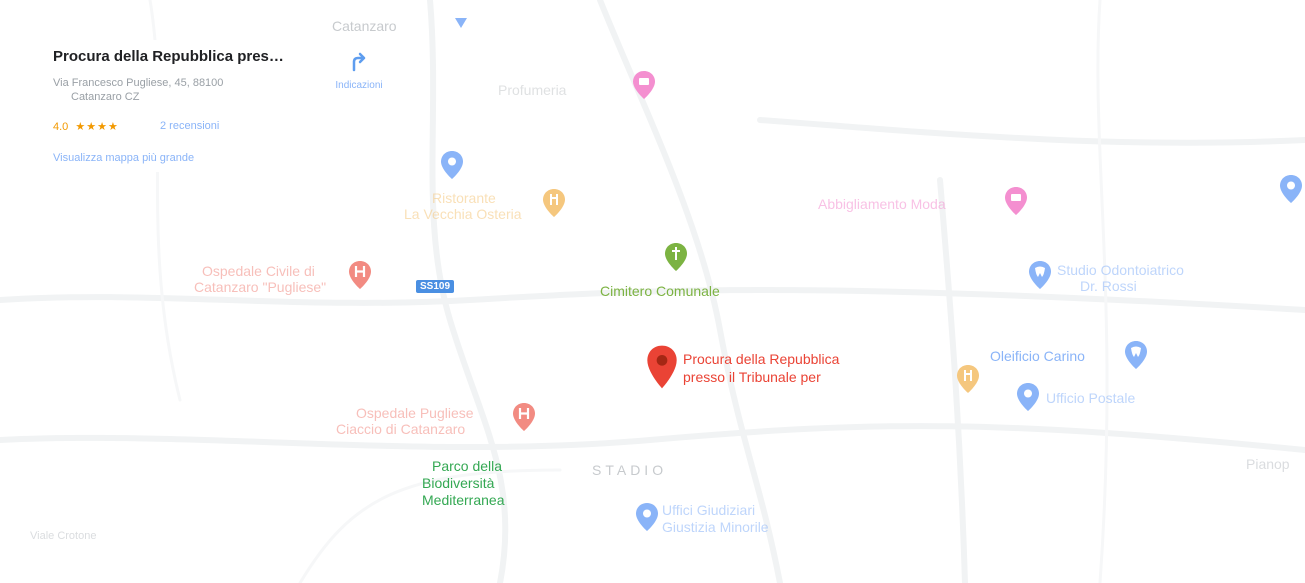 Image resolution: width=1305 pixels, height=583 pixels. I want to click on reviews-link: 2 recensioni, so click(189, 126).